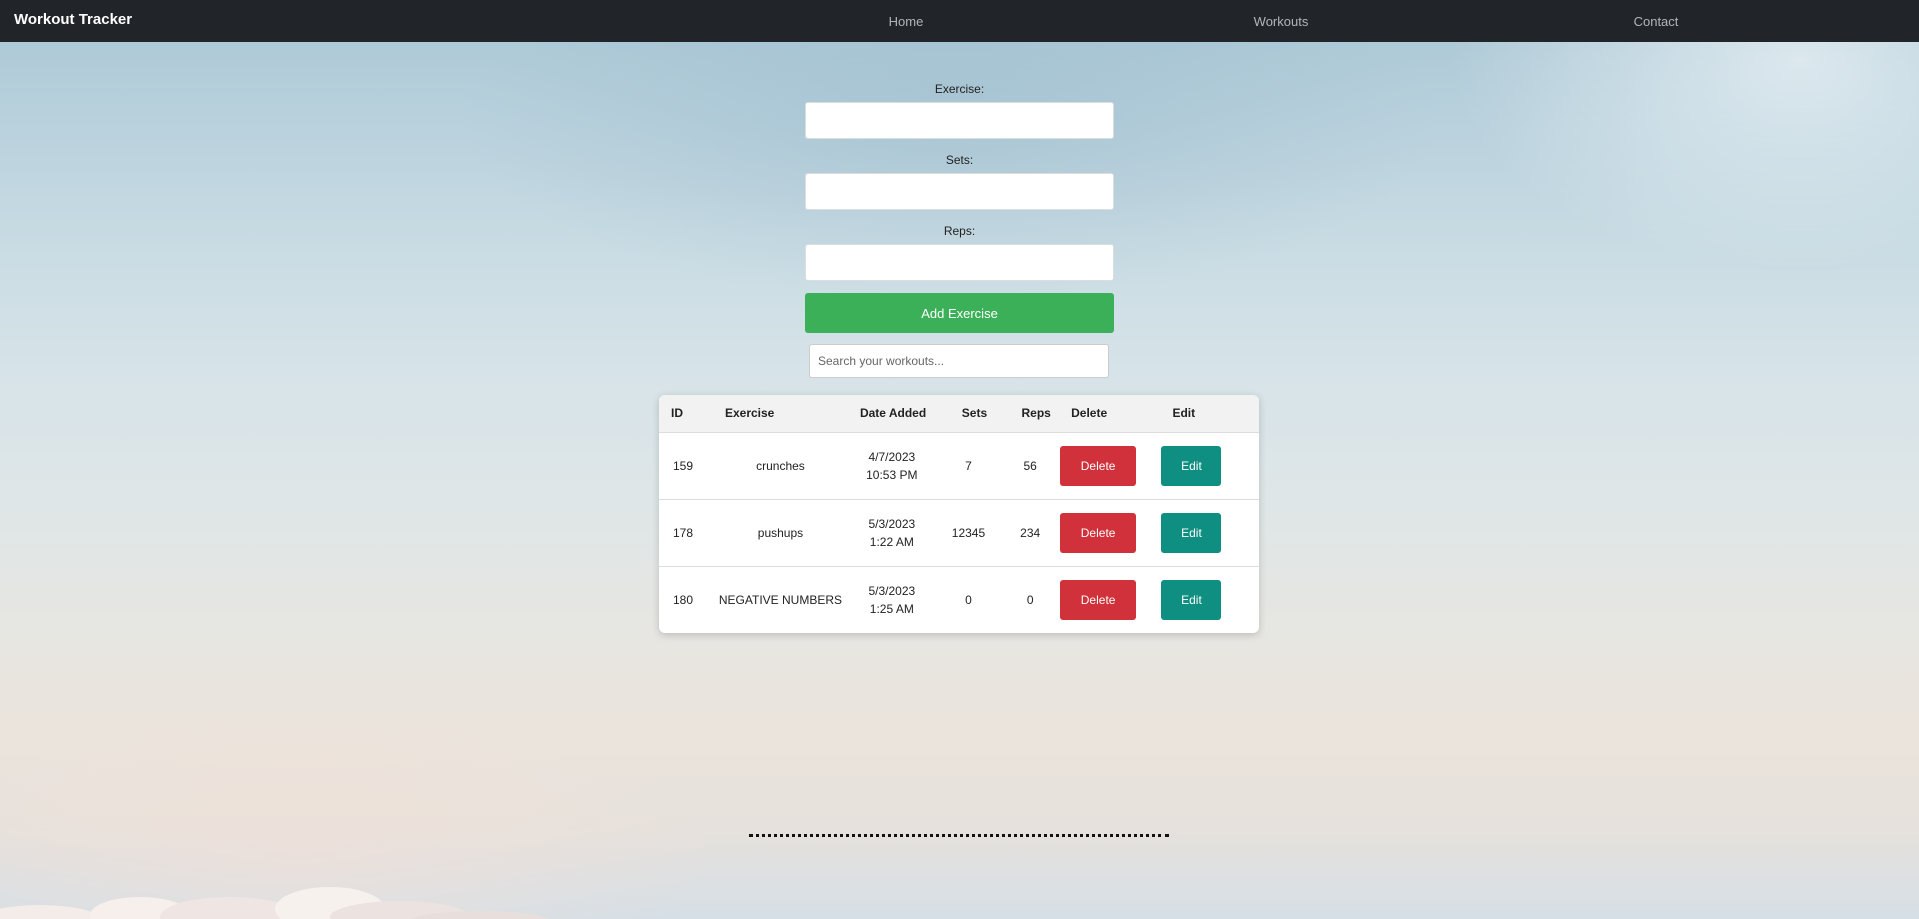  What do you see at coordinates (1030, 414) in the screenshot?
I see `header-reps: Reps` at bounding box center [1030, 414].